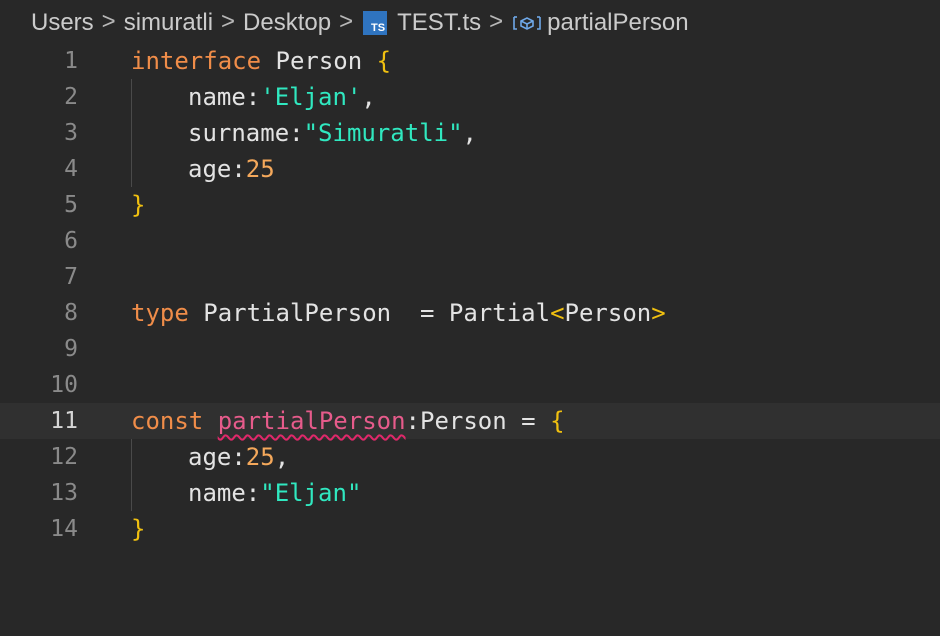 The image size is (940, 636). Describe the element at coordinates (311, 493) in the screenshot. I see `string-token: "Eljan"` at that location.